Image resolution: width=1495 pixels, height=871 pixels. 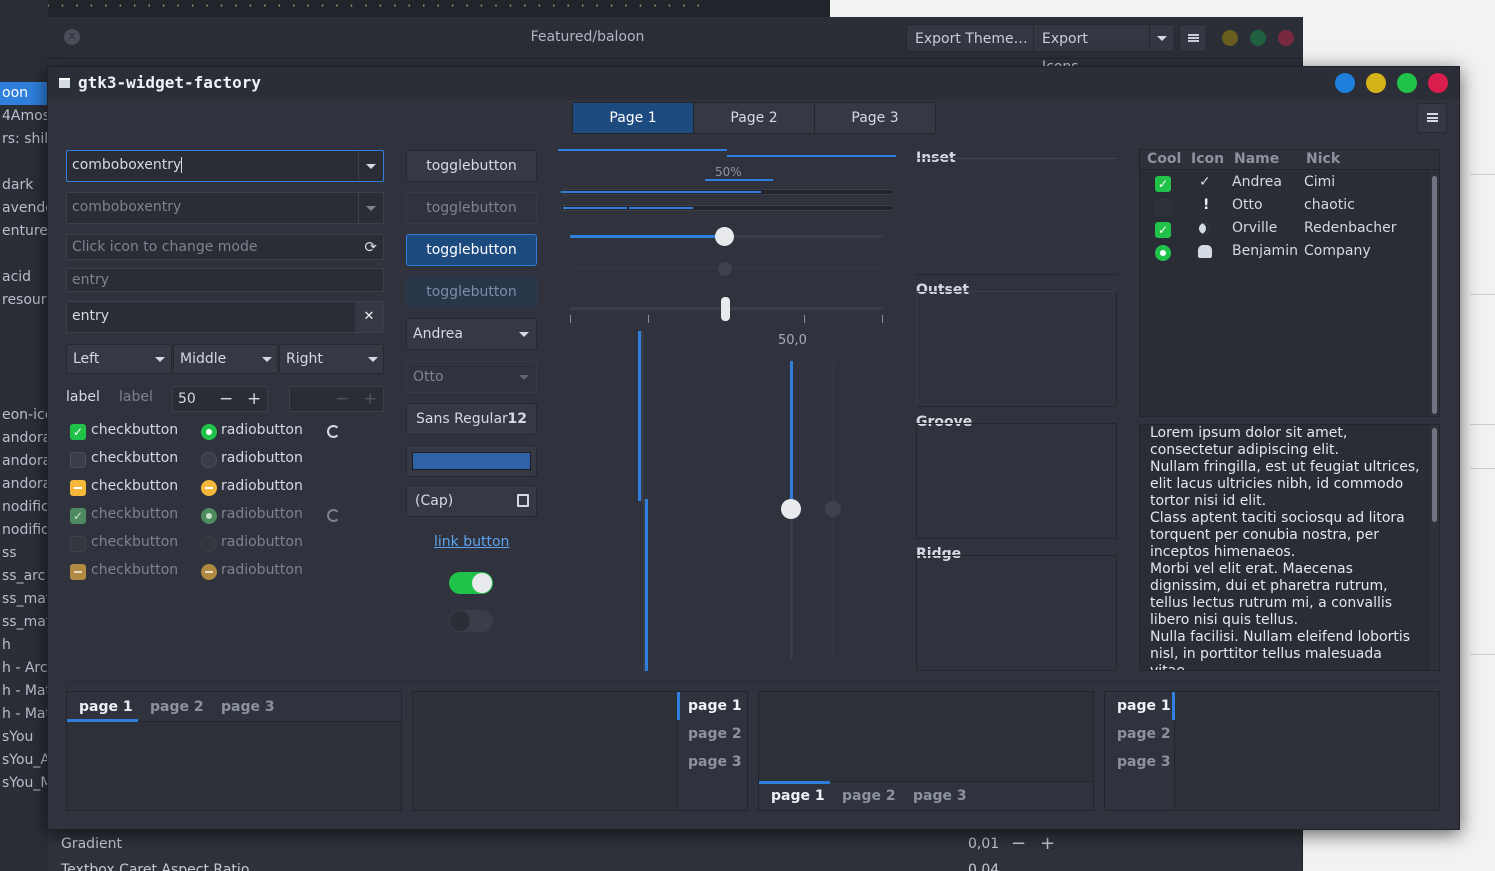 What do you see at coordinates (1285, 183) in the screenshot?
I see `table-row: ✓ ✓ Andrea Cimi` at bounding box center [1285, 183].